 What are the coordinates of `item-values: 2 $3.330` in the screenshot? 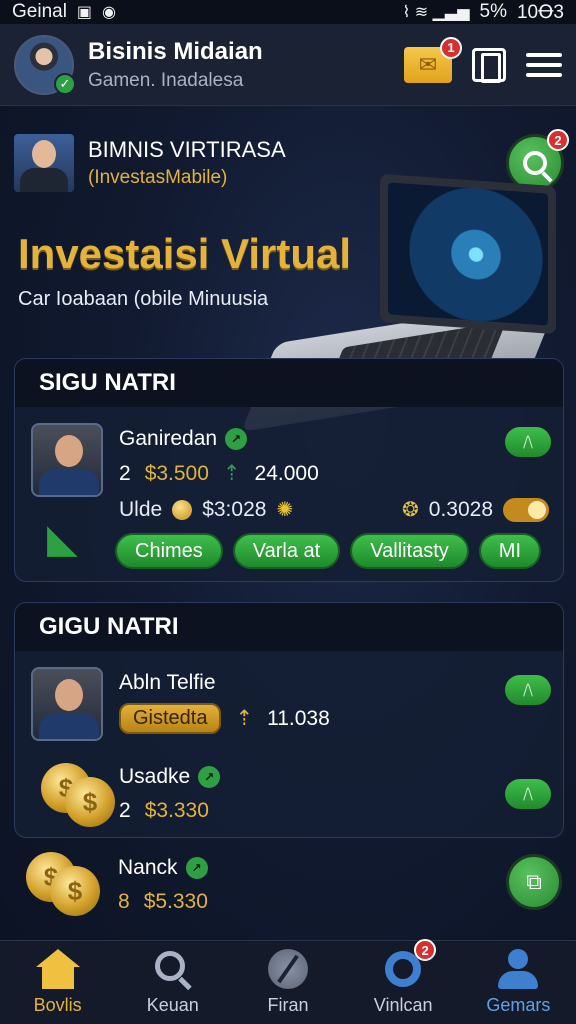 It's located at (164, 811).